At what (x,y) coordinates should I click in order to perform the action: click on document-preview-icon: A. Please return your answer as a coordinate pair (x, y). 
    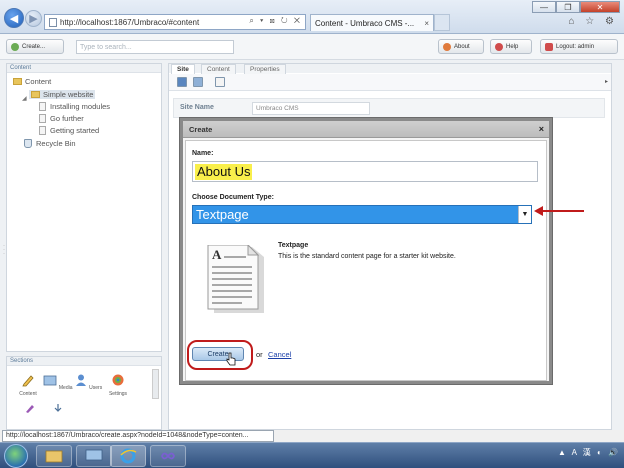
    Looking at the image, I should click on (235, 279).